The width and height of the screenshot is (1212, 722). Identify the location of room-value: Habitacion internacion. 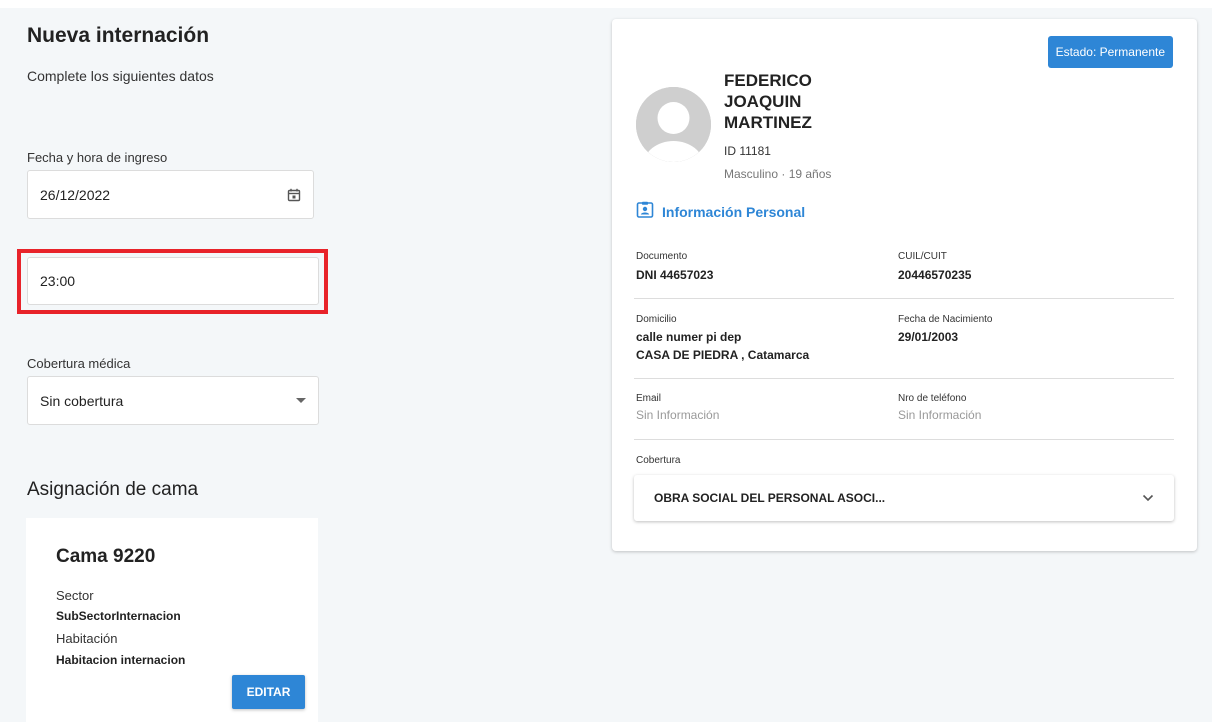
(121, 660).